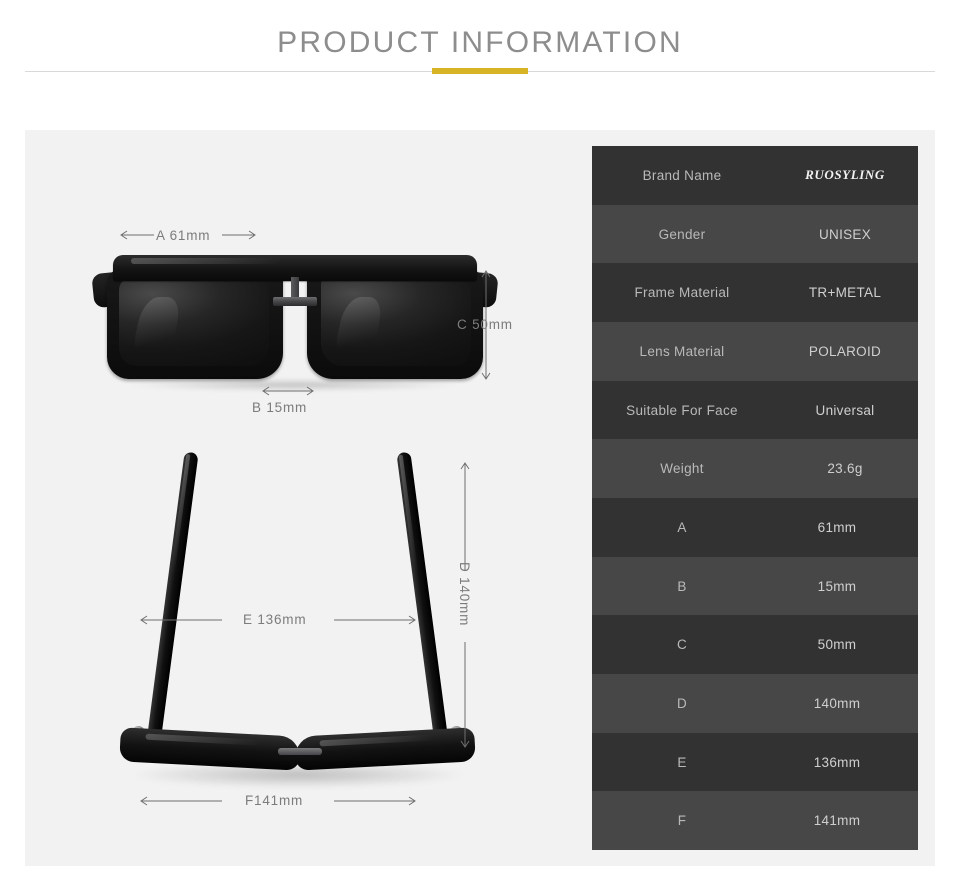 The image size is (960, 886). Describe the element at coordinates (845, 234) in the screenshot. I see `spec-value: UNISEX` at that location.